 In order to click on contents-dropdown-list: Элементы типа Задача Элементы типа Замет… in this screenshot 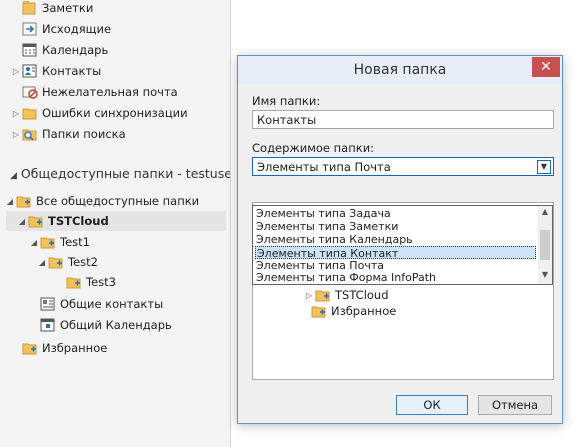, I will do `click(402, 245)`.